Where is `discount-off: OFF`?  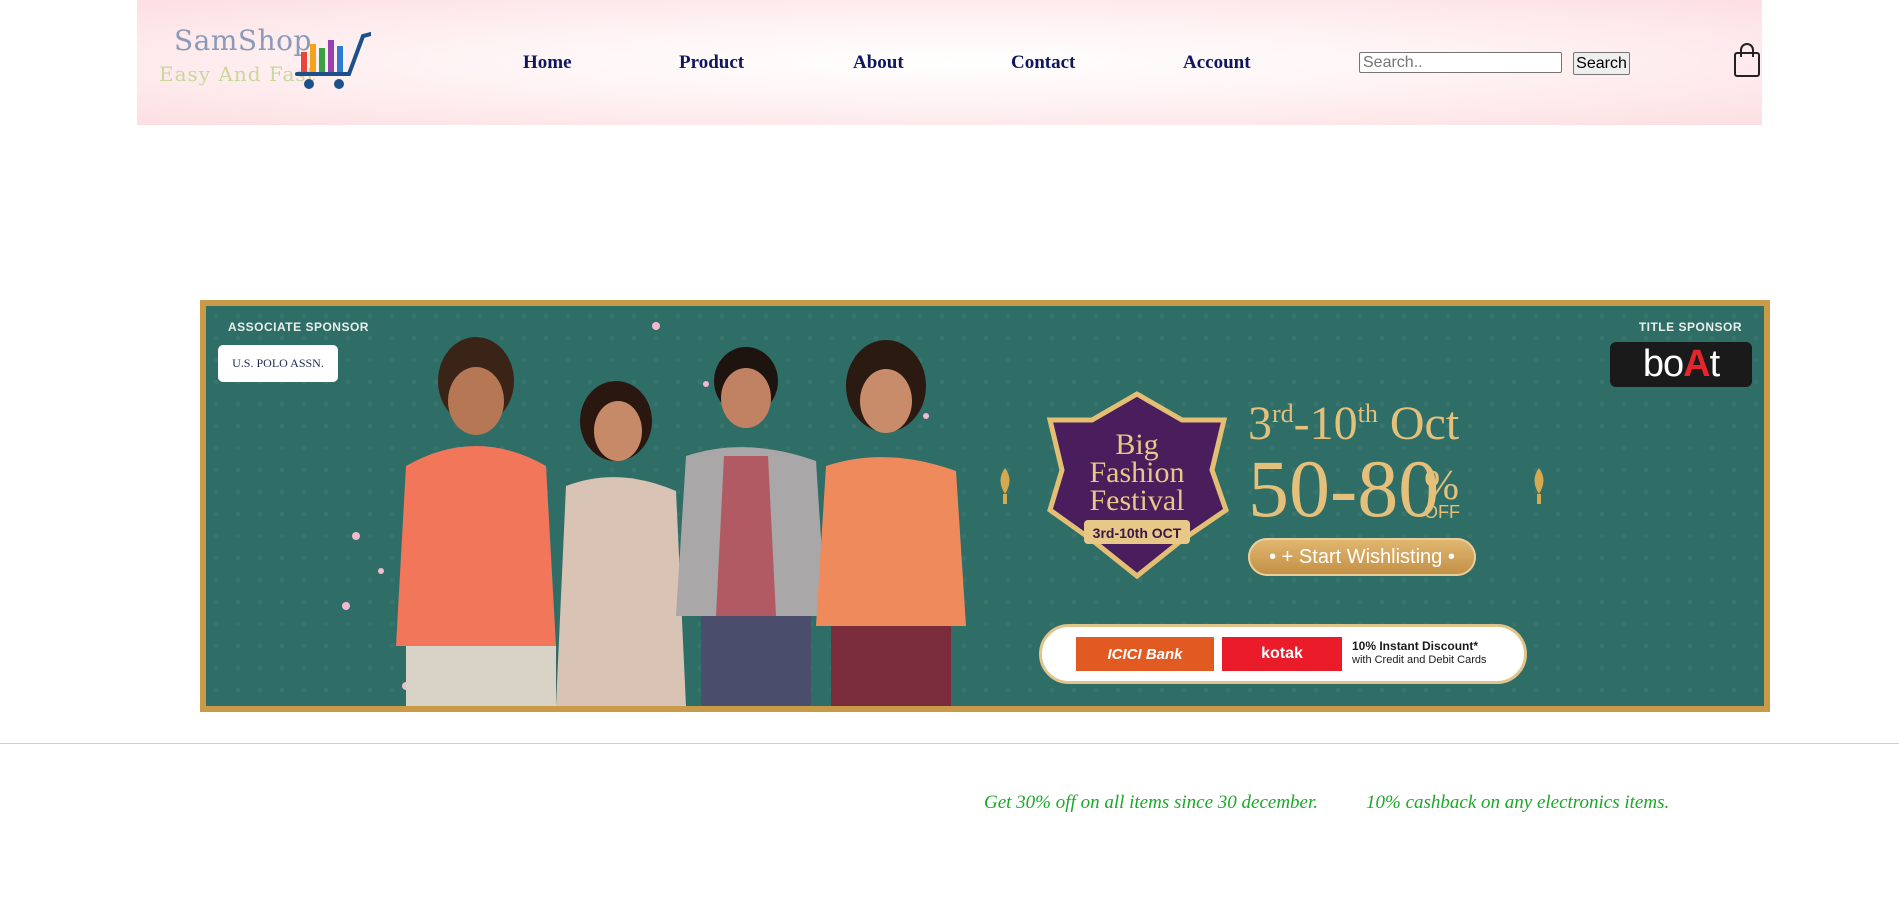
discount-off: OFF is located at coordinates (1442, 512).